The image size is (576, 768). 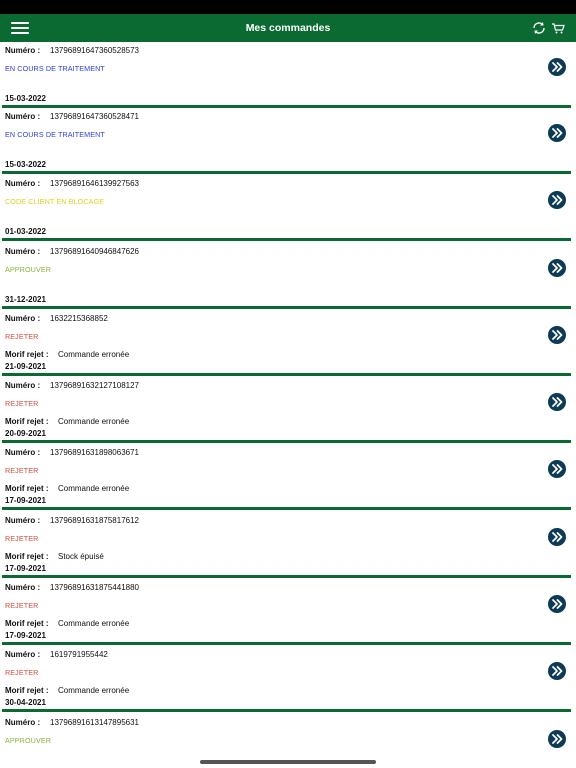 I want to click on order-status: CODE CLIENT EN BLOCAGE, so click(x=55, y=202).